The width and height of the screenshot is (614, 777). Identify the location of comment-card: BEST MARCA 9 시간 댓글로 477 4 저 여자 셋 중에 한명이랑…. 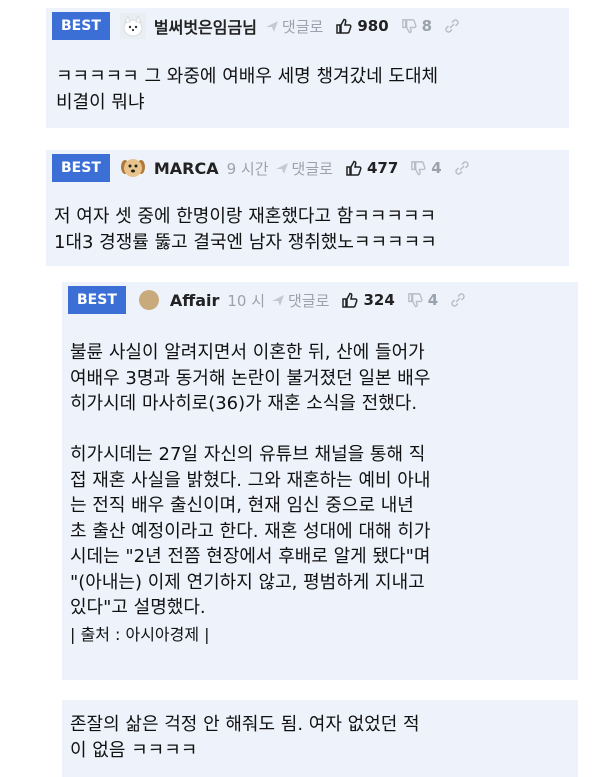
(307, 208).